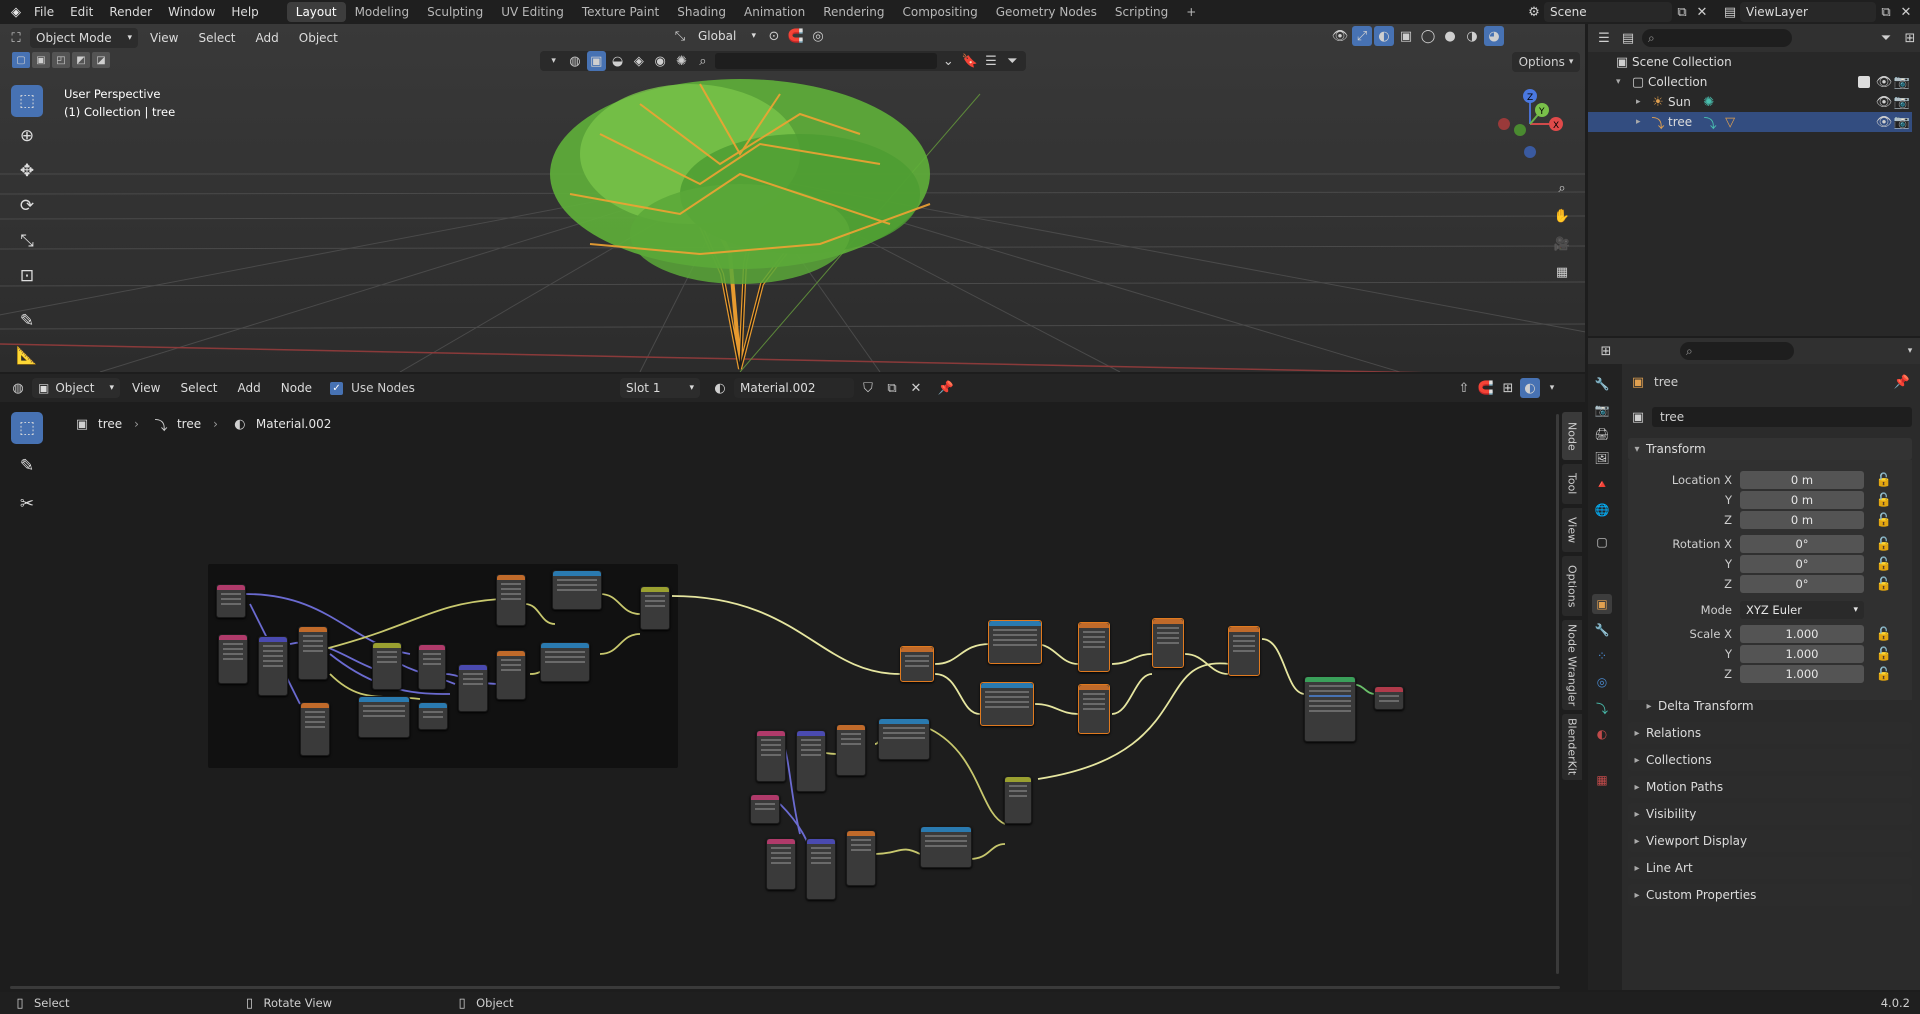 The width and height of the screenshot is (1920, 1014). I want to click on workspace-tab-shading: Shading, so click(701, 12).